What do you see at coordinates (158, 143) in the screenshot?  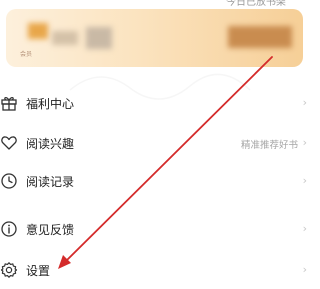 I see `menu-item-reading-interest: 阅读兴趣 精准推荐好书 ›` at bounding box center [158, 143].